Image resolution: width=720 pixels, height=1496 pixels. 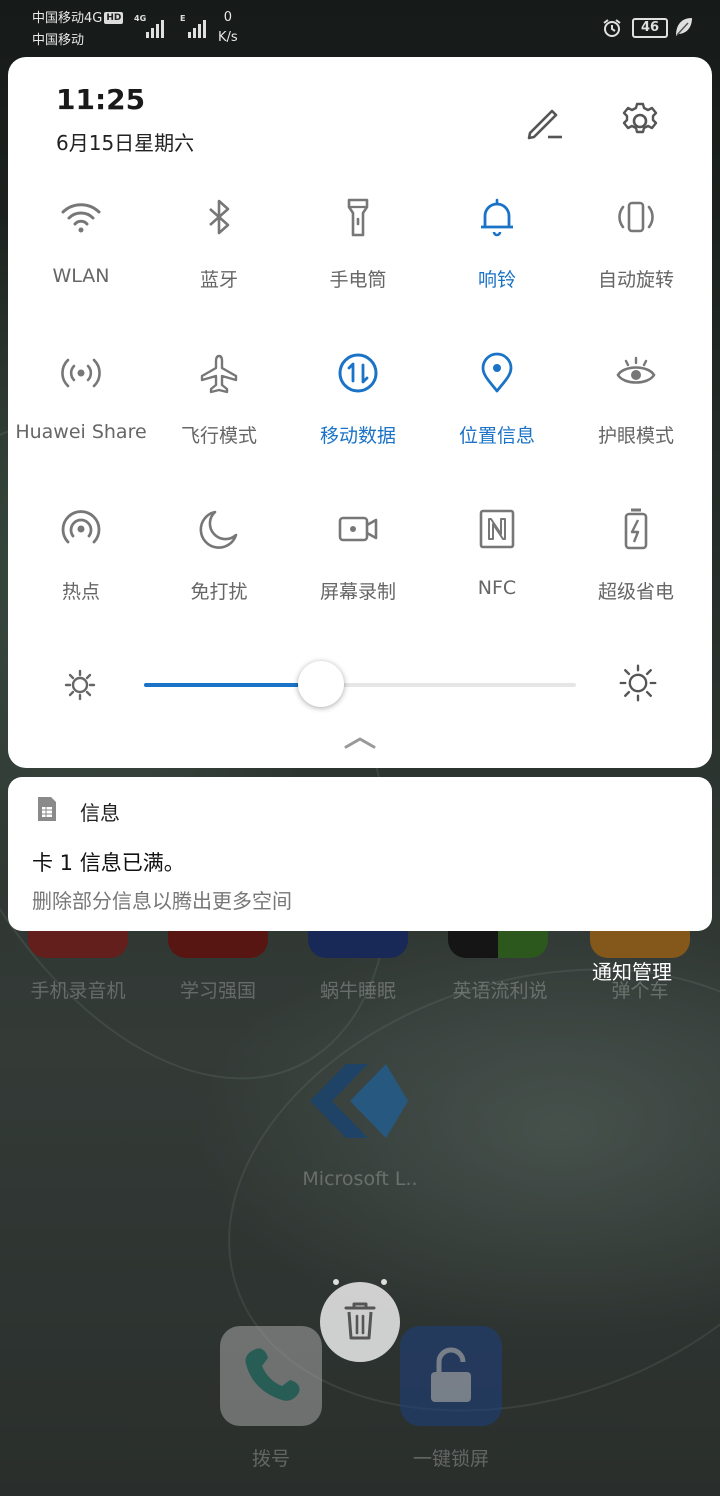 I want to click on clock-date: 6月15日星期六, so click(x=125, y=143).